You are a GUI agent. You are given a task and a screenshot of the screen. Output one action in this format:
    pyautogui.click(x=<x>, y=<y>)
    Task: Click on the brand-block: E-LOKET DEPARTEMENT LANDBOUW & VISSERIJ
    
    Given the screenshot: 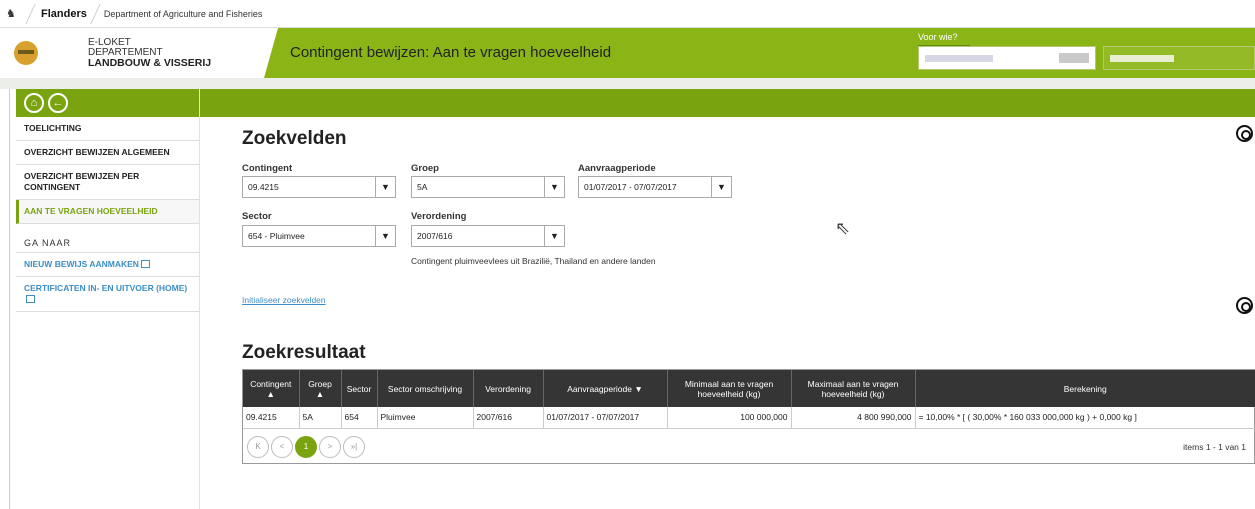 What is the action you would take?
    pyautogui.click(x=139, y=53)
    